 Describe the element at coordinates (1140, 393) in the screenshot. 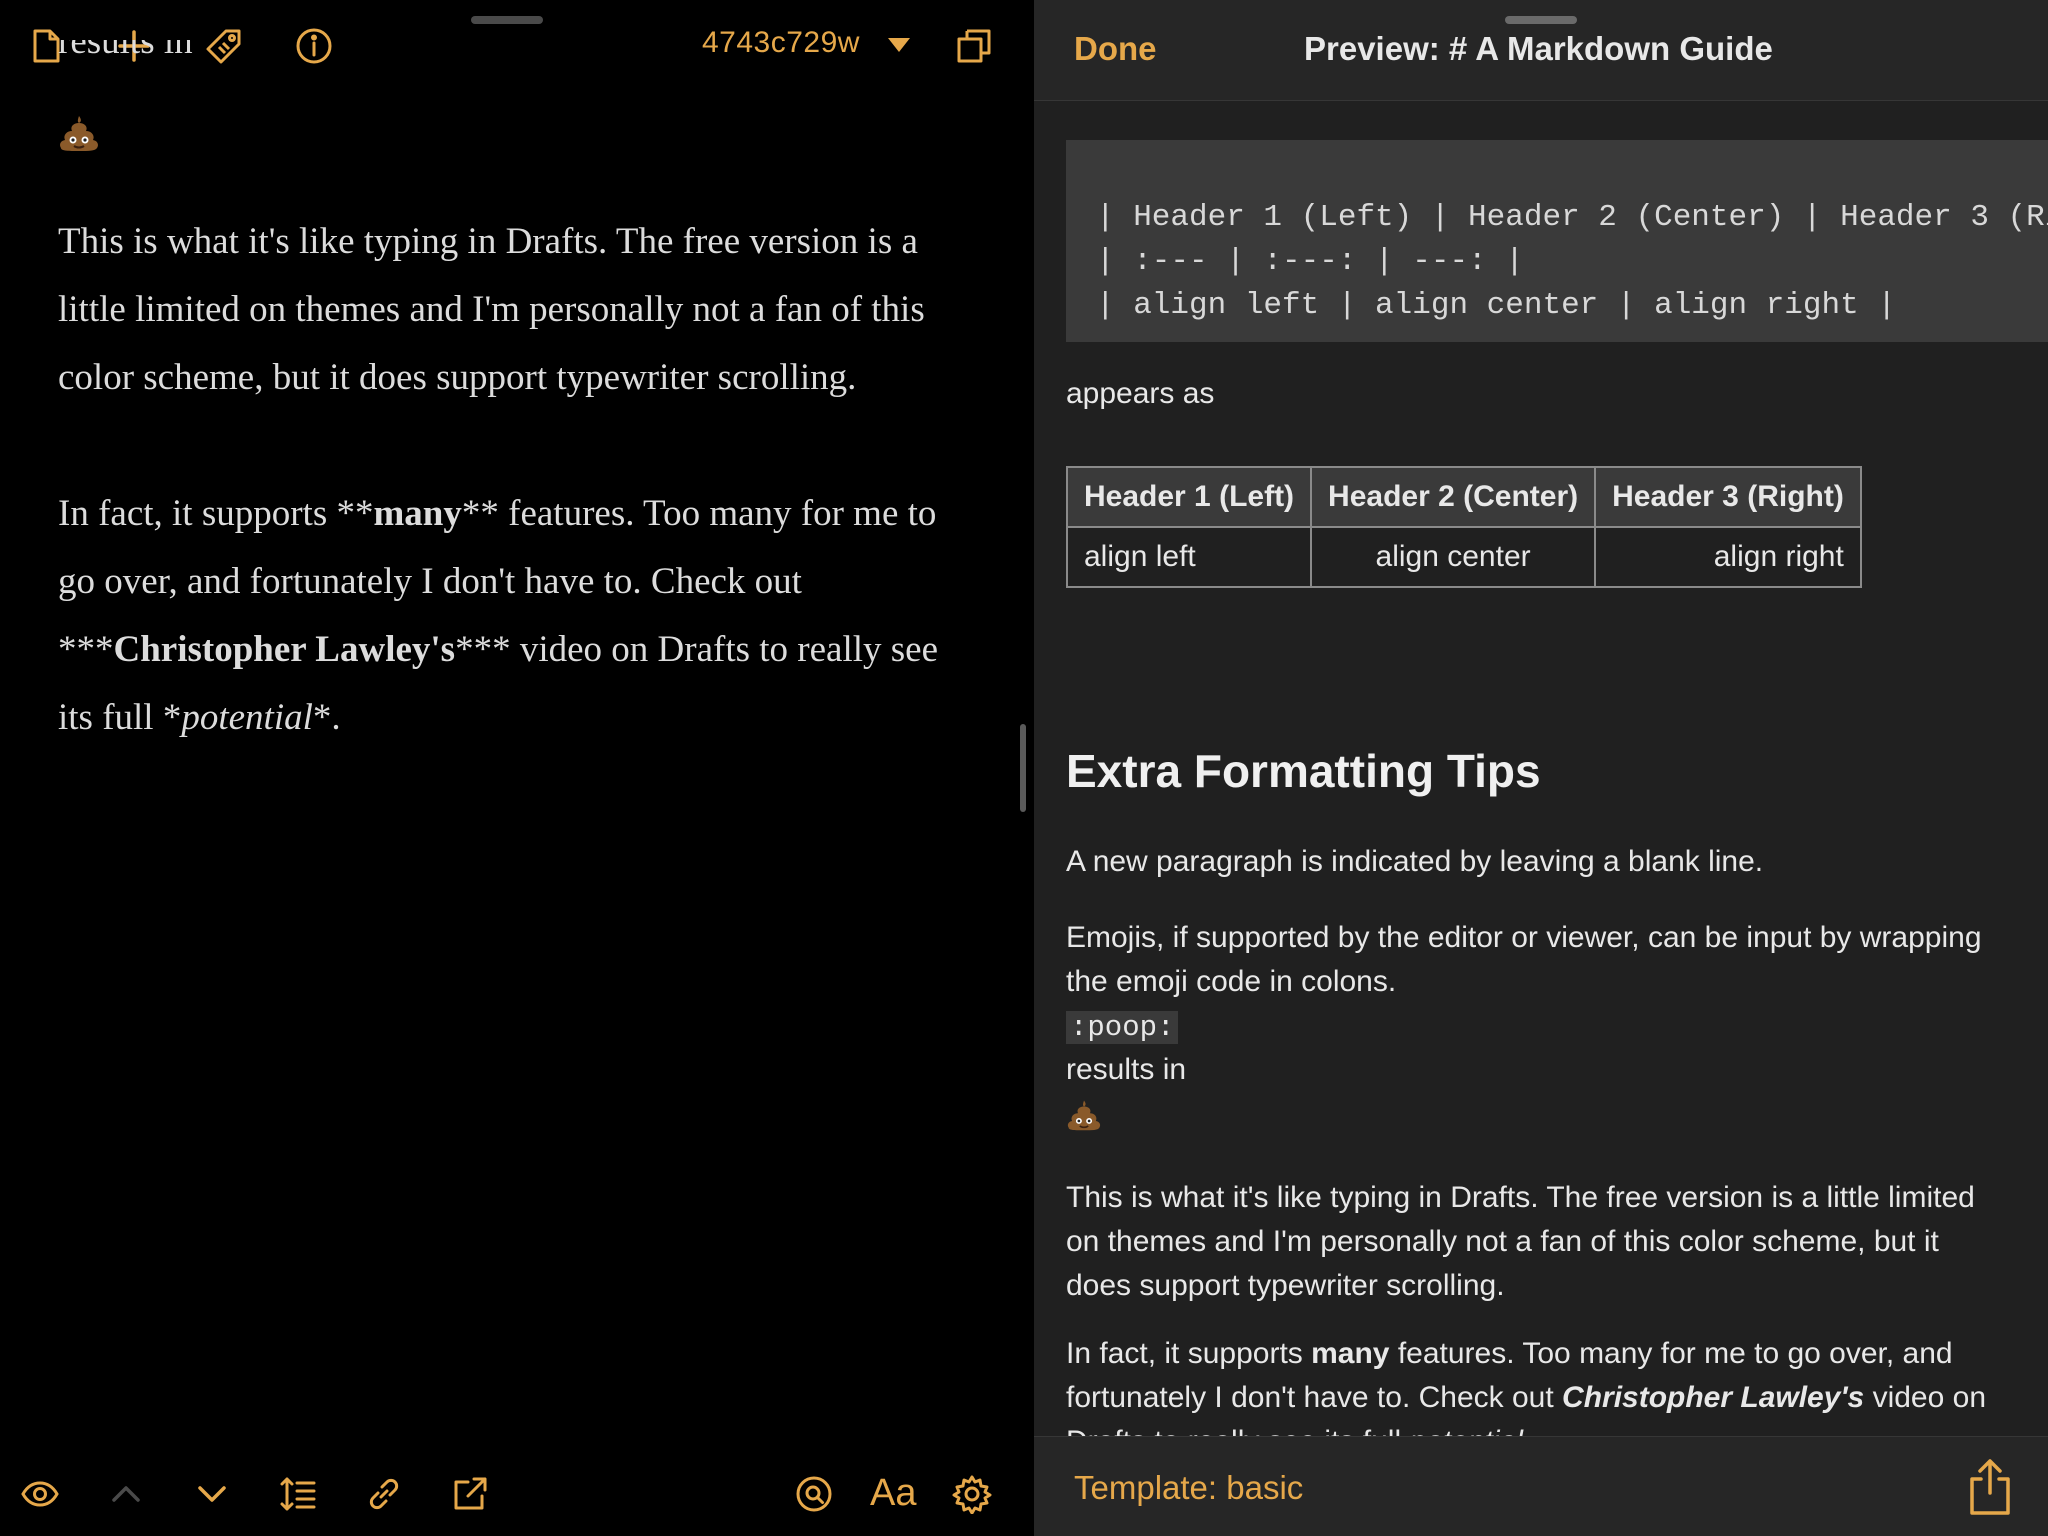

I see `appears-as-text: appears as` at that location.